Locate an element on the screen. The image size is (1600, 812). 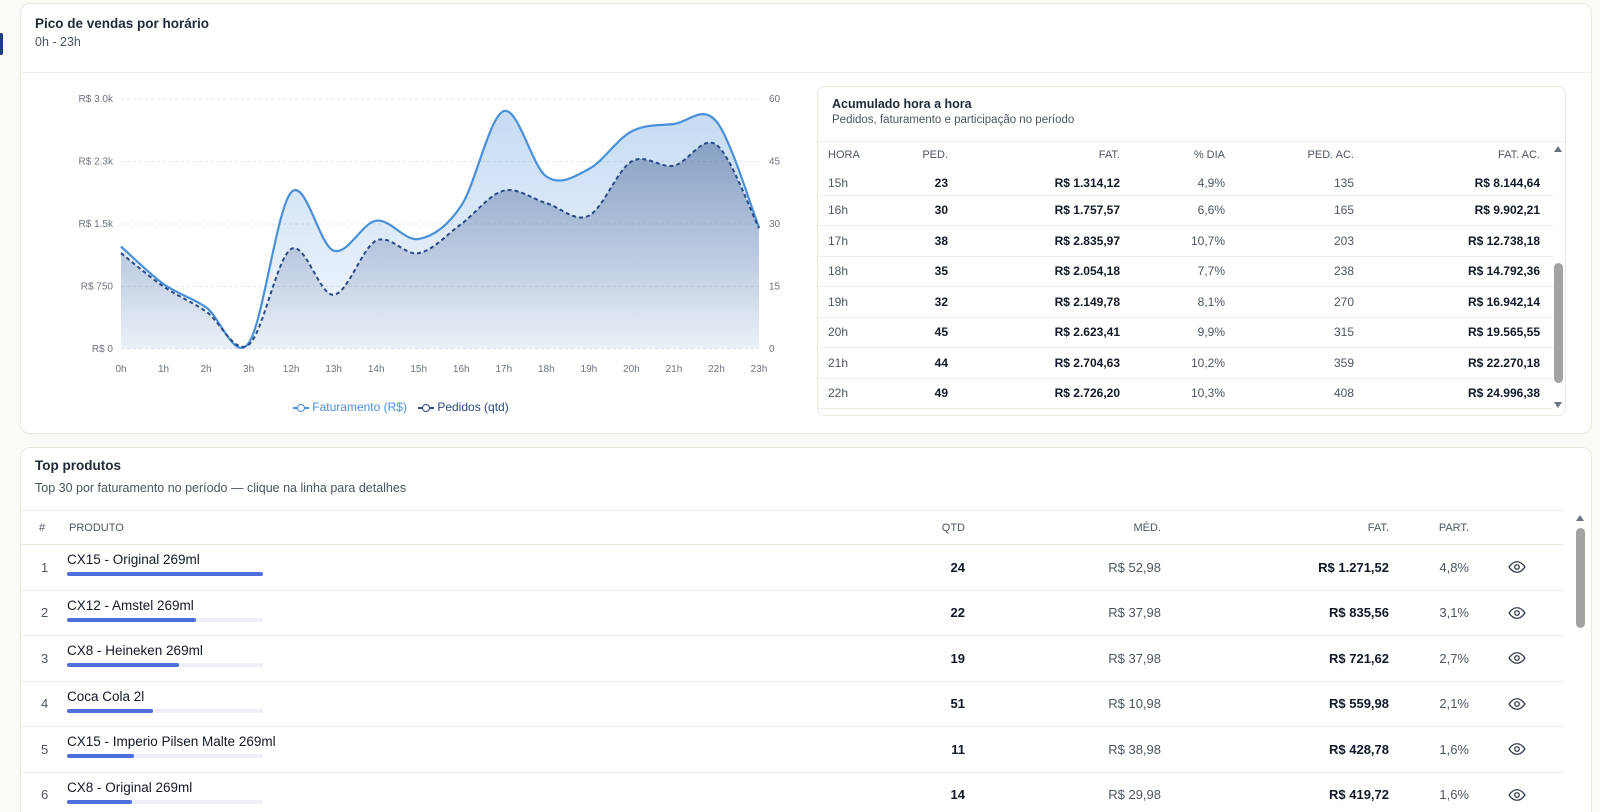
cell-ped: 35 is located at coordinates (918, 271).